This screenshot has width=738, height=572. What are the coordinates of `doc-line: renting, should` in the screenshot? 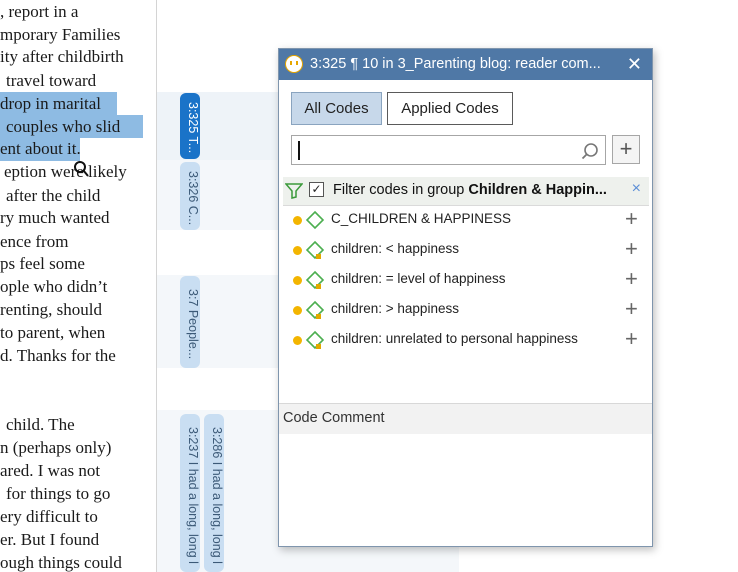 It's located at (51, 309).